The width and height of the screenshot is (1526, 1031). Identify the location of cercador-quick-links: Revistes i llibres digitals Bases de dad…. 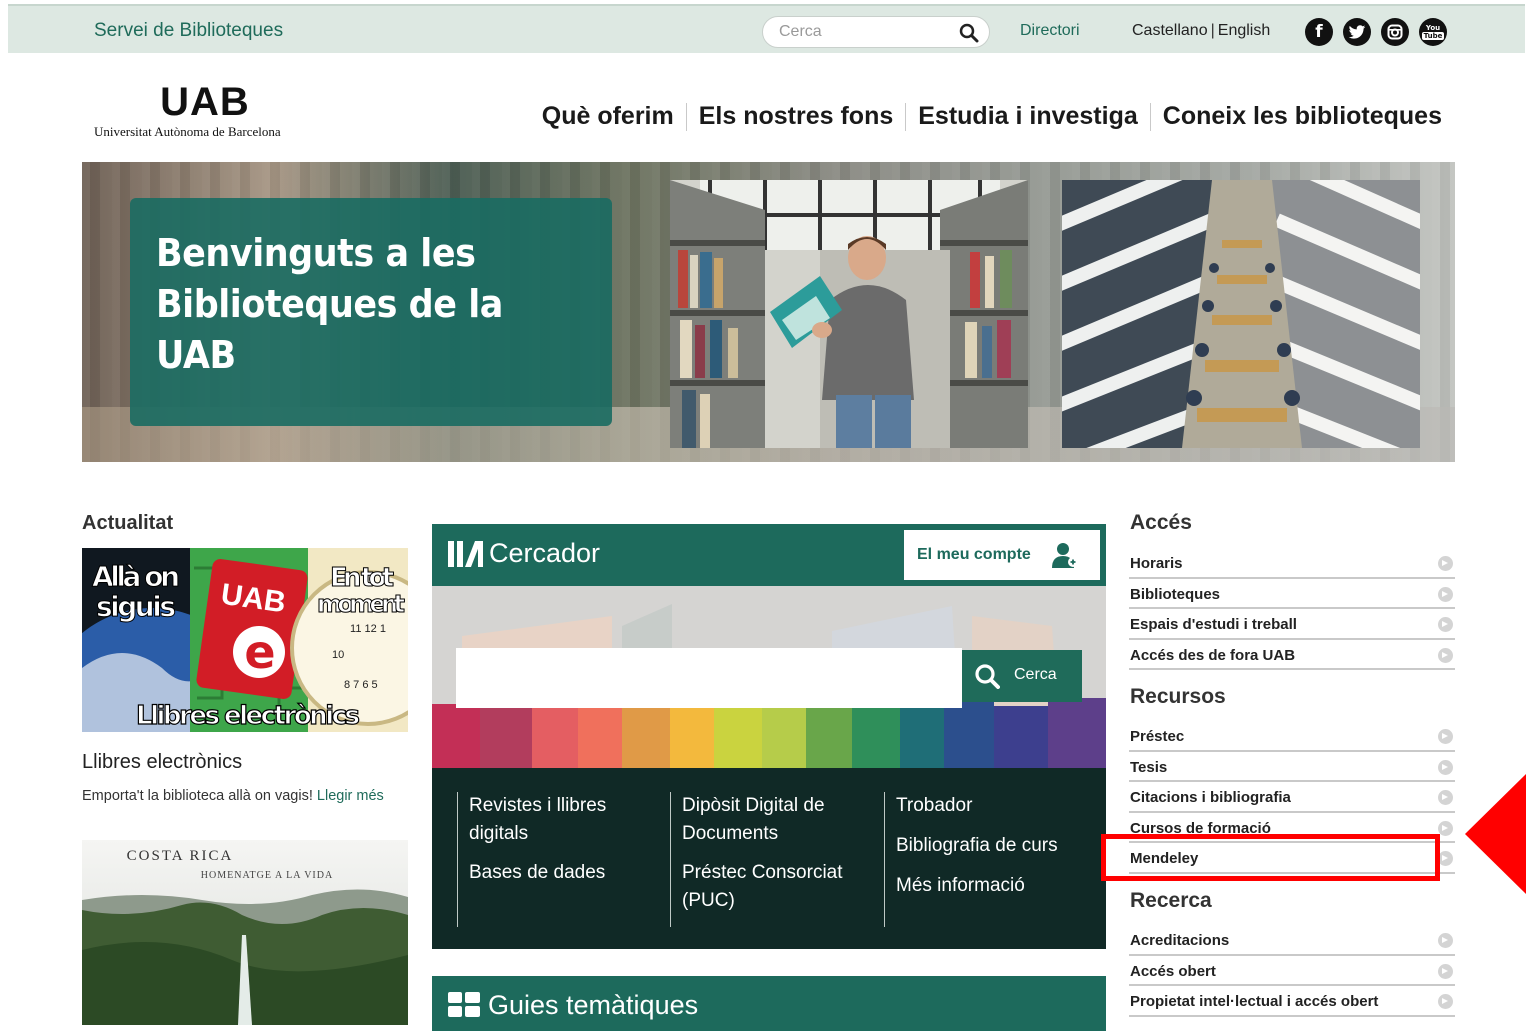
(769, 858).